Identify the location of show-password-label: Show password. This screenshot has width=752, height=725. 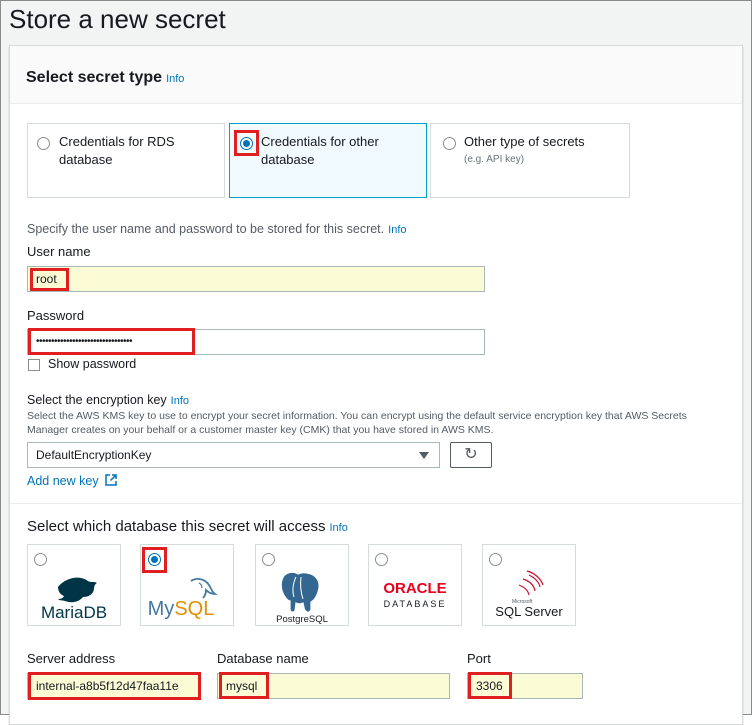
(92, 364).